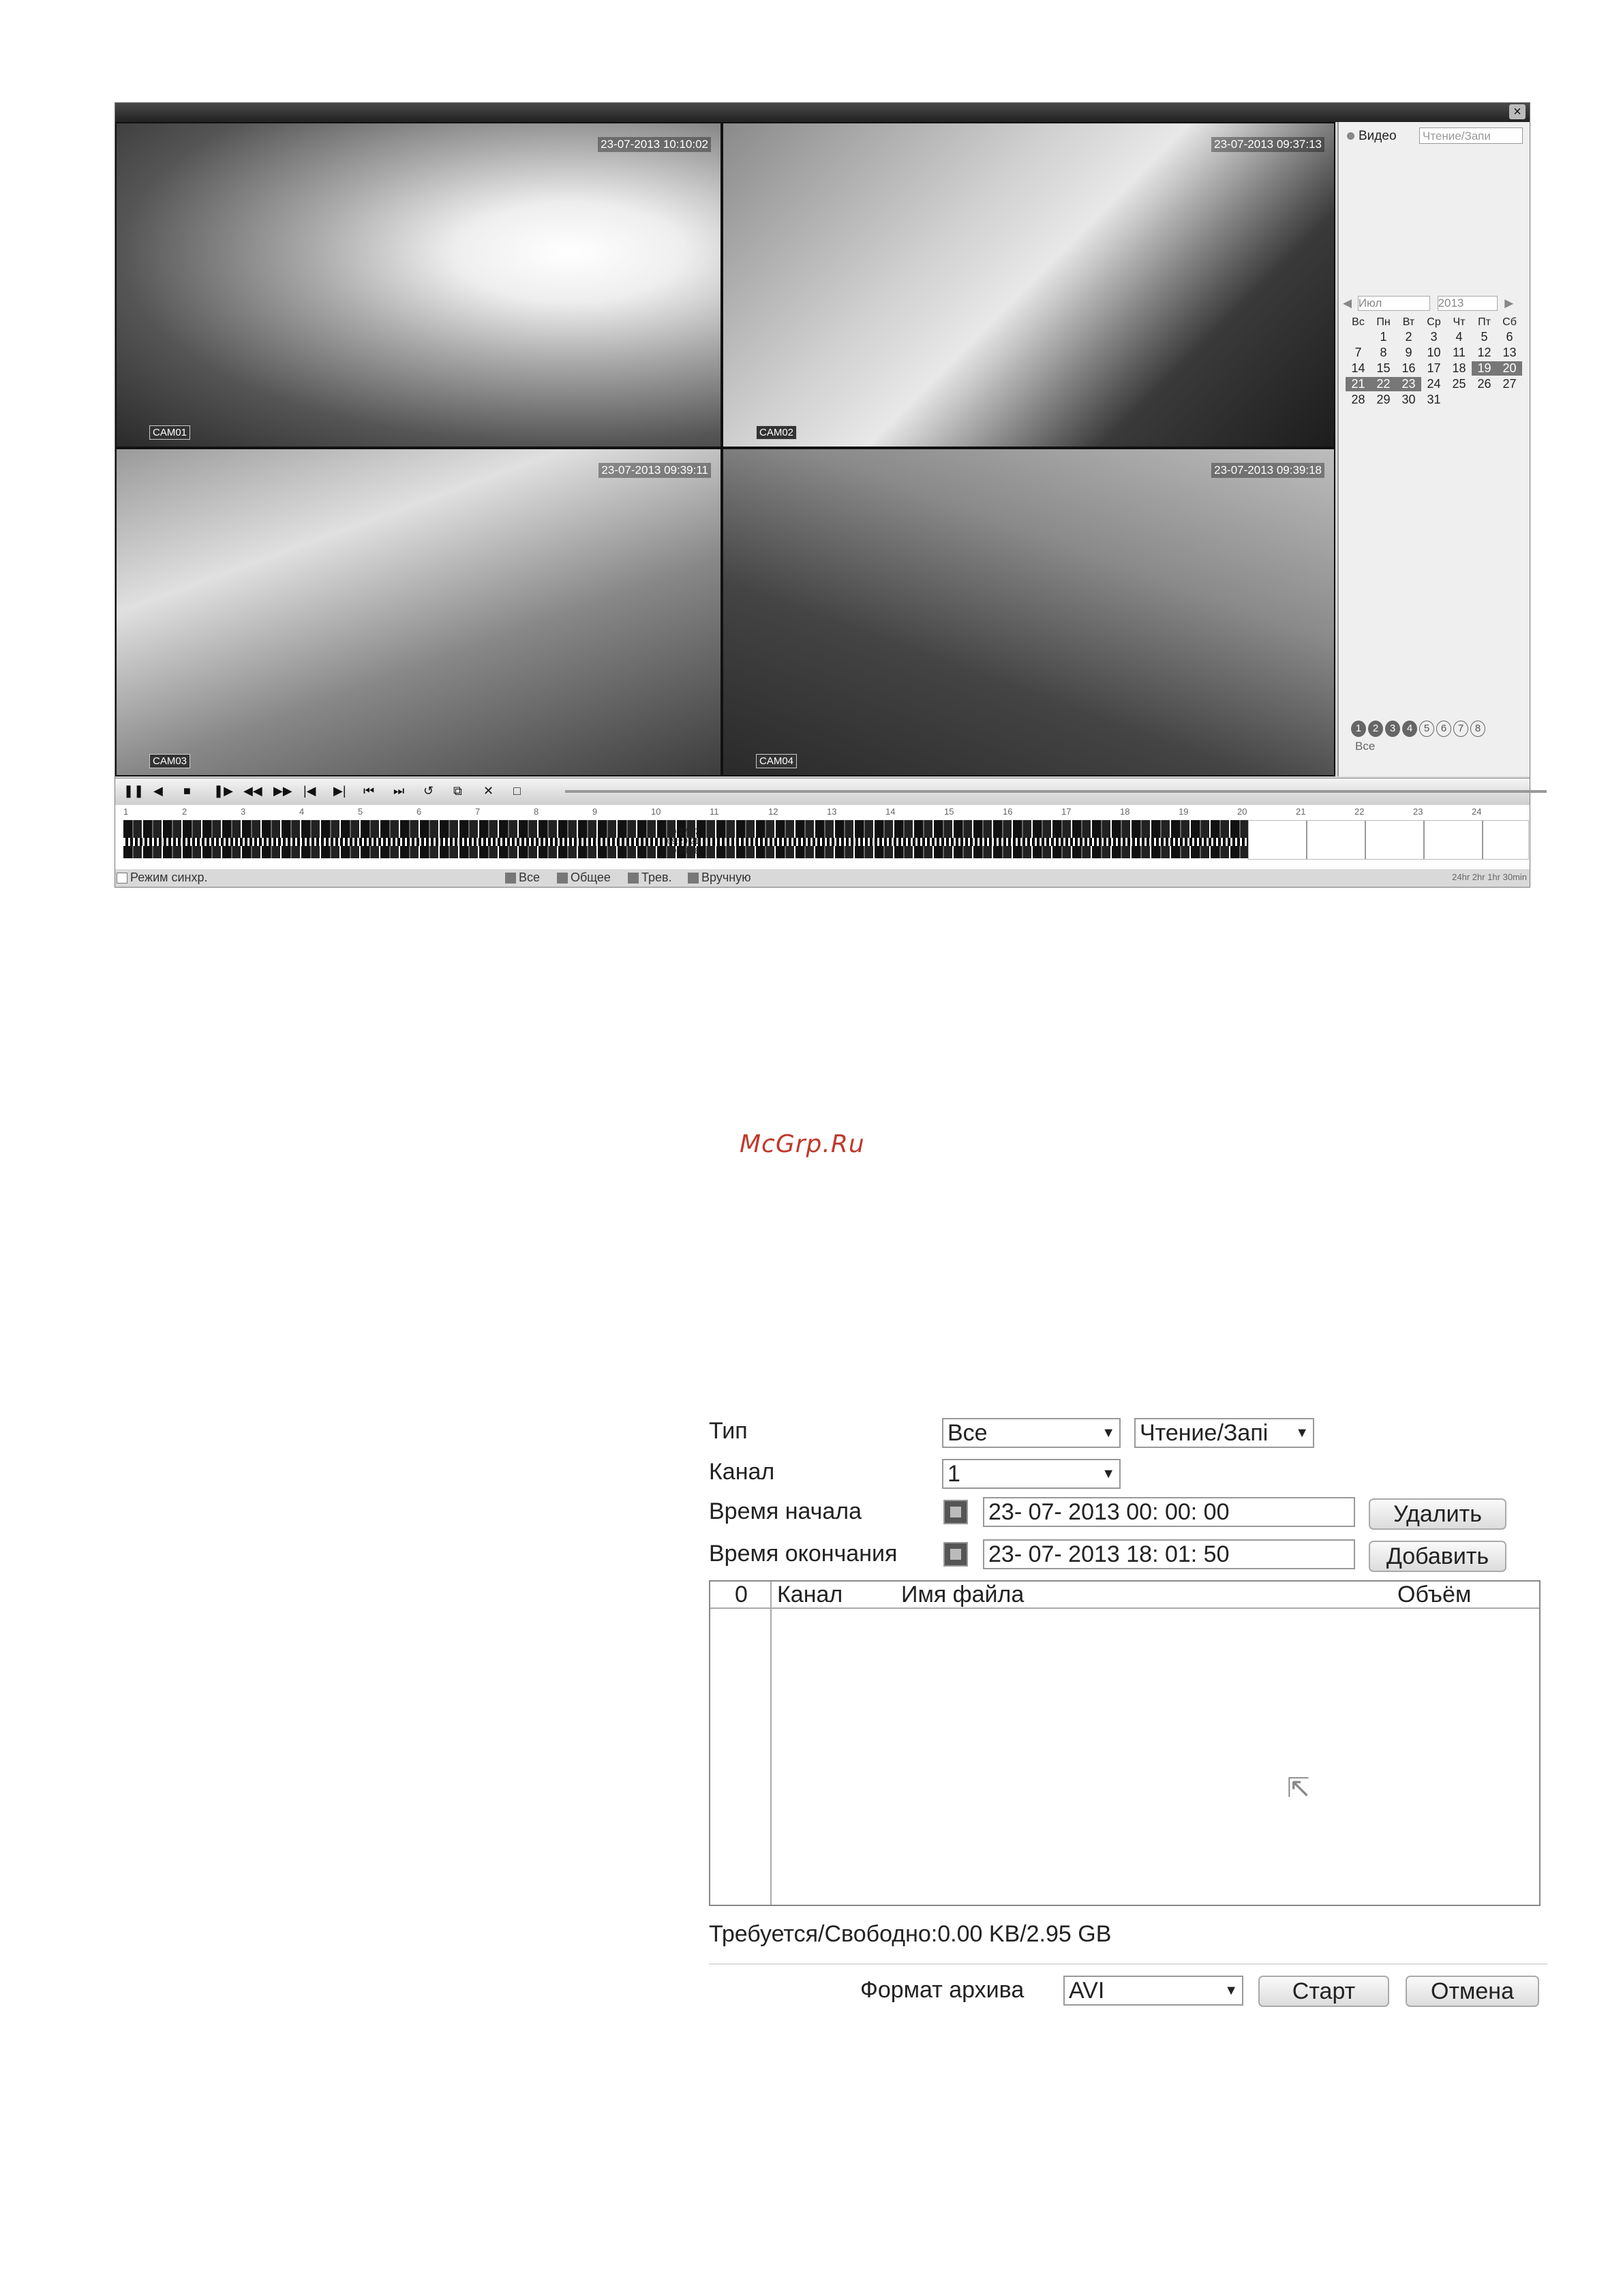 The image size is (1623, 2296). What do you see at coordinates (963, 1595) in the screenshot?
I see `filename-header: Имя файла` at bounding box center [963, 1595].